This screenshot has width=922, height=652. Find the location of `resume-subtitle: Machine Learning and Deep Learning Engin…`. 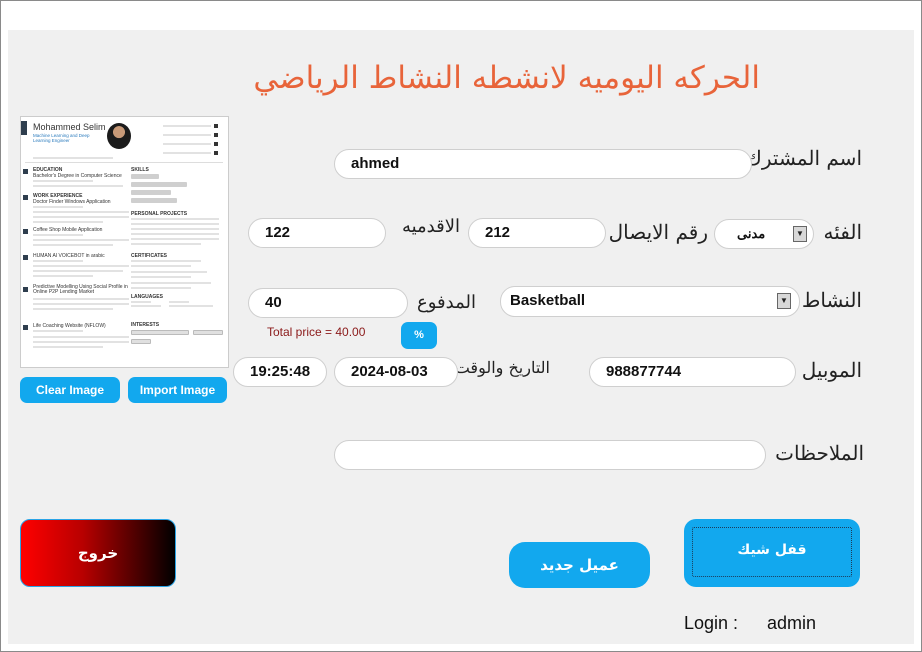

resume-subtitle: Machine Learning and Deep Learning Engin… is located at coordinates (61, 138).